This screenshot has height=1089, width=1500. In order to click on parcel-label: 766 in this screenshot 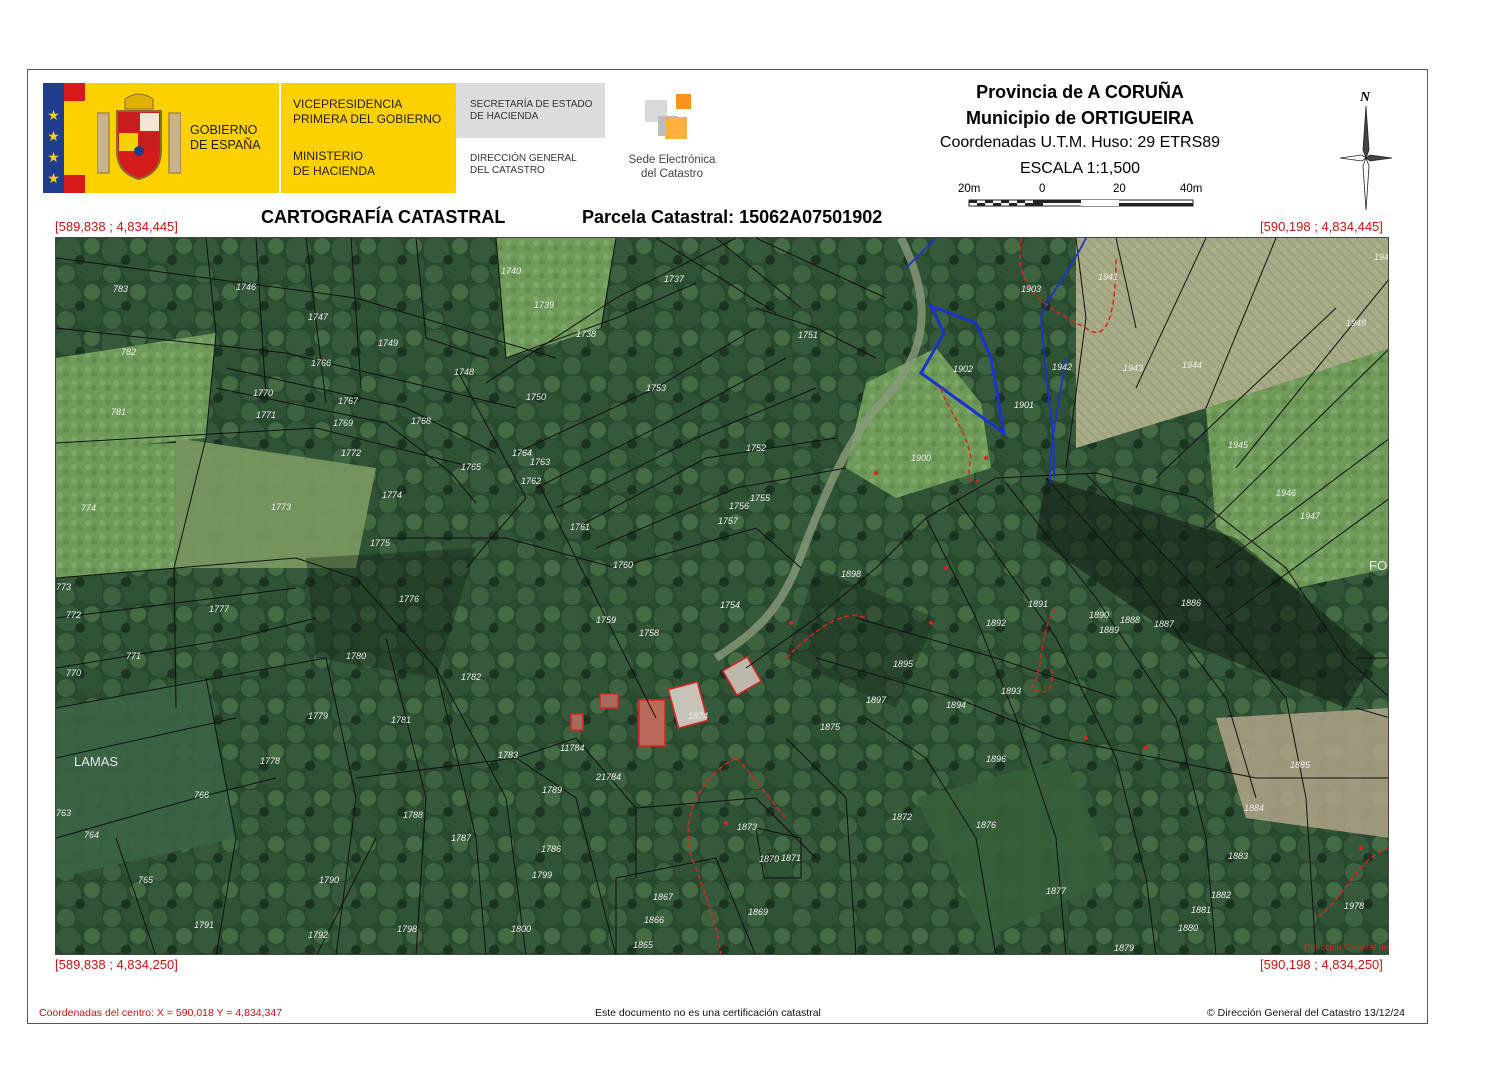, I will do `click(201, 795)`.